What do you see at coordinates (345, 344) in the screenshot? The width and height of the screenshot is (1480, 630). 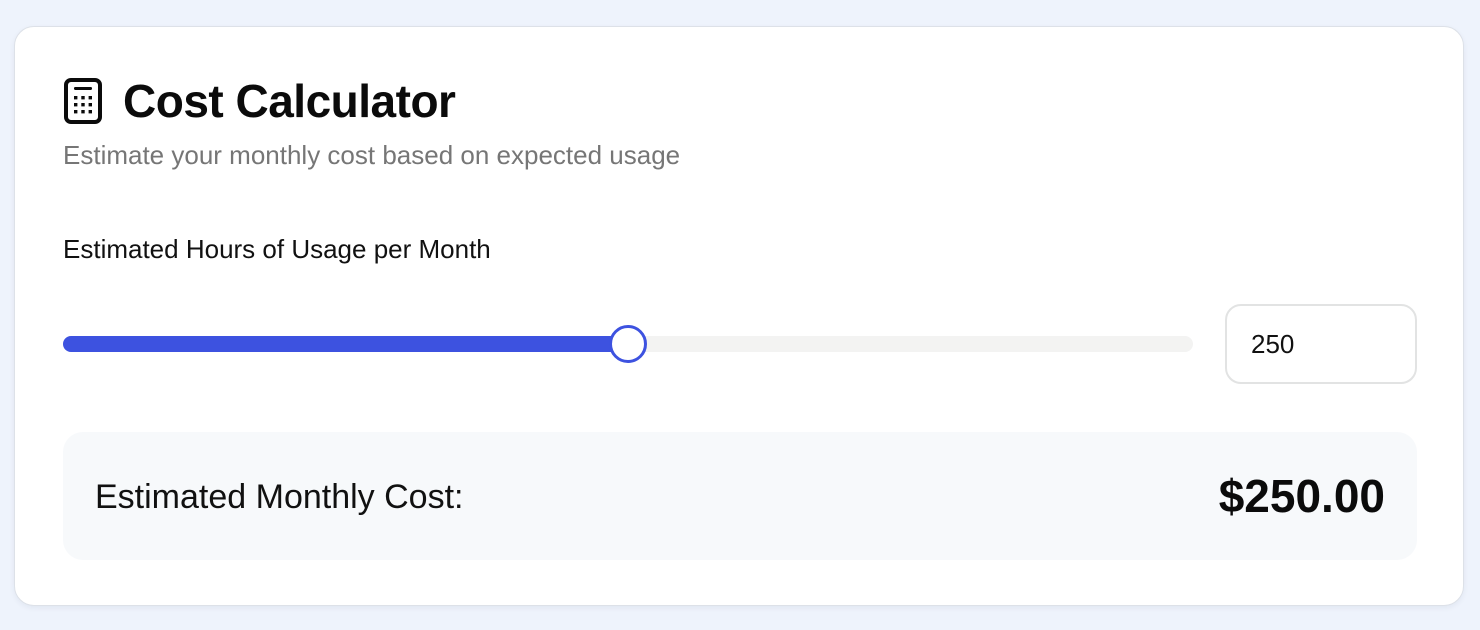 I see `slider-fill` at bounding box center [345, 344].